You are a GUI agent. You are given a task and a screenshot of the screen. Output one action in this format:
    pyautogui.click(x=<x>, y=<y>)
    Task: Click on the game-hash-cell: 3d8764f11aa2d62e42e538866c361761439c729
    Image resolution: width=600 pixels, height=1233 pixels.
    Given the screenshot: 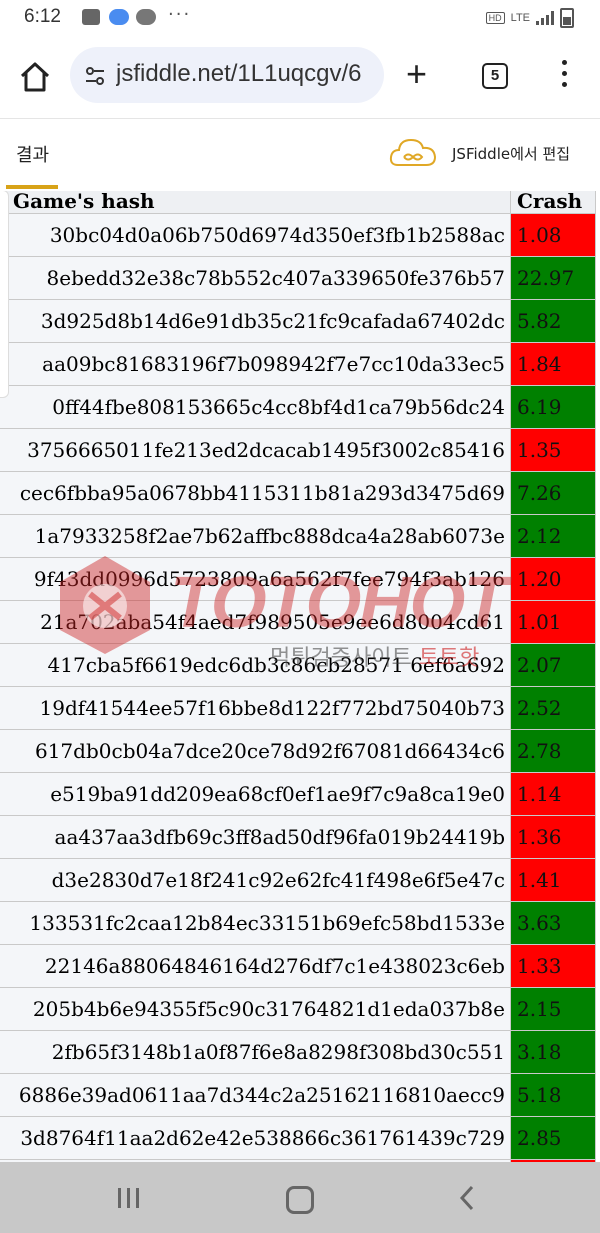 What is the action you would take?
    pyautogui.click(x=255, y=1138)
    